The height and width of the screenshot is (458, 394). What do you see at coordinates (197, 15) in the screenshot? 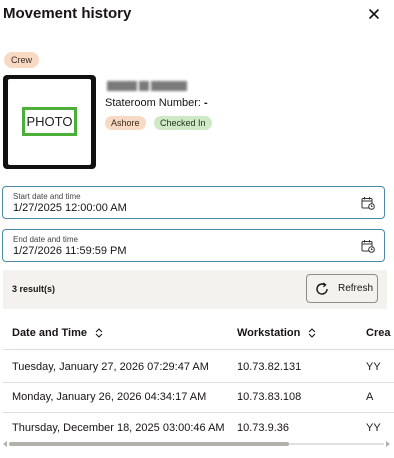
I see `dialog-header: Movement history` at bounding box center [197, 15].